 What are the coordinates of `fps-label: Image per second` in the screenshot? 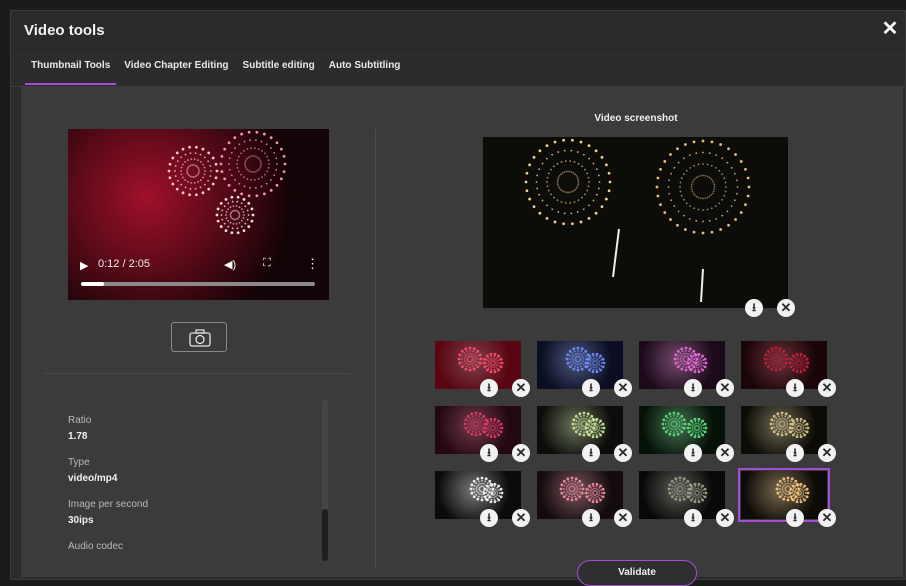 It's located at (108, 504).